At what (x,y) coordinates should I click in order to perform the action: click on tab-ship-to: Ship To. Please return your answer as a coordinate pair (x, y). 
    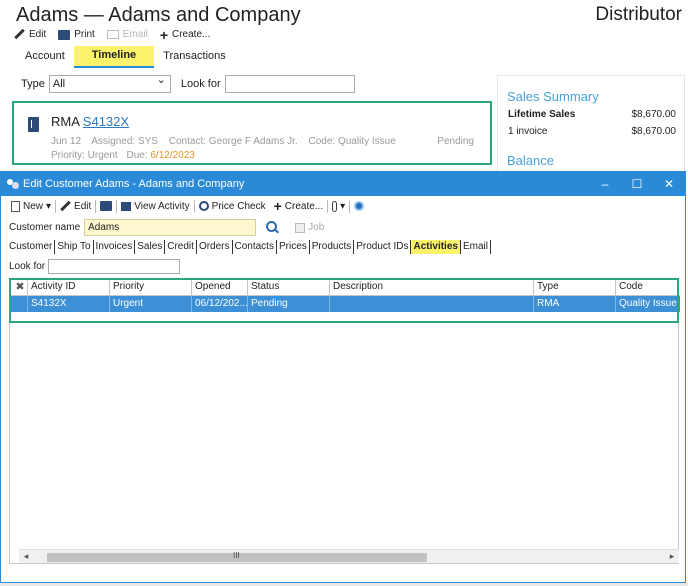
    Looking at the image, I should click on (74, 247).